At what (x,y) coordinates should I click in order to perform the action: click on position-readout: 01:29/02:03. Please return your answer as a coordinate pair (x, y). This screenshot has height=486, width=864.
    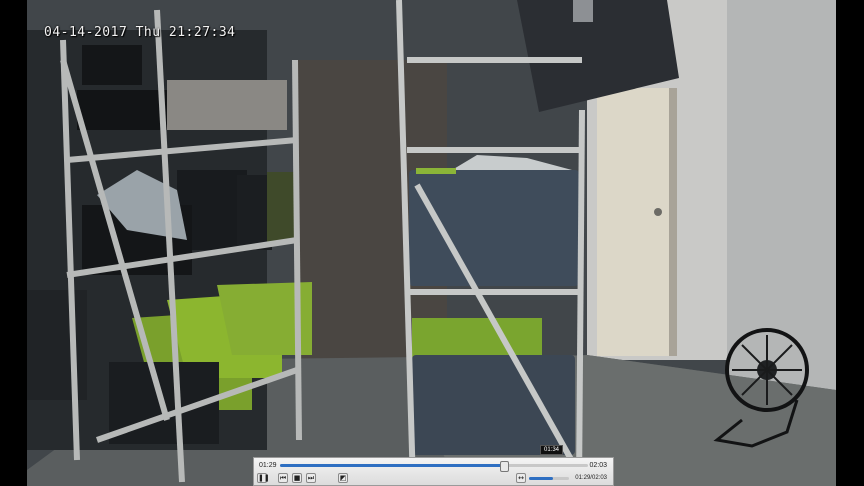
    Looking at the image, I should click on (591, 478).